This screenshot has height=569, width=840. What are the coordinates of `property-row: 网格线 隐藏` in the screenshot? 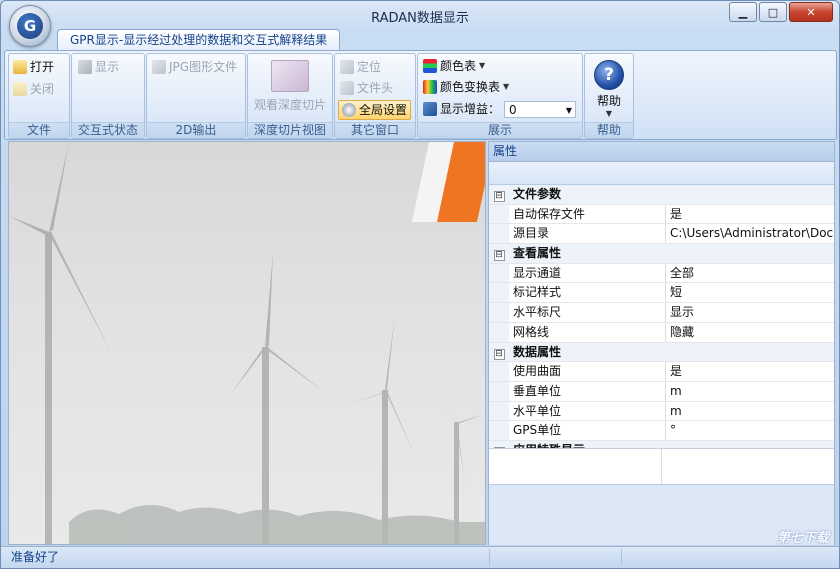 It's located at (661, 332).